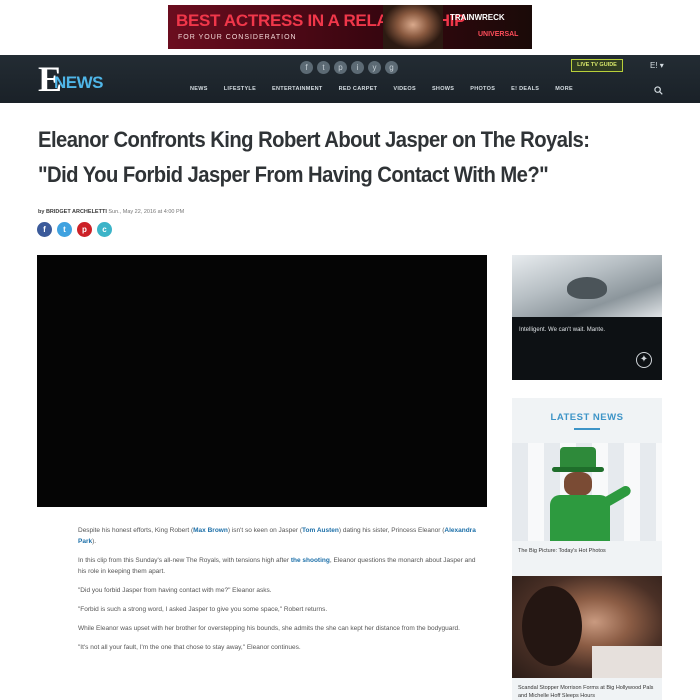  What do you see at coordinates (627, 662) in the screenshot?
I see `bed-sheet` at bounding box center [627, 662].